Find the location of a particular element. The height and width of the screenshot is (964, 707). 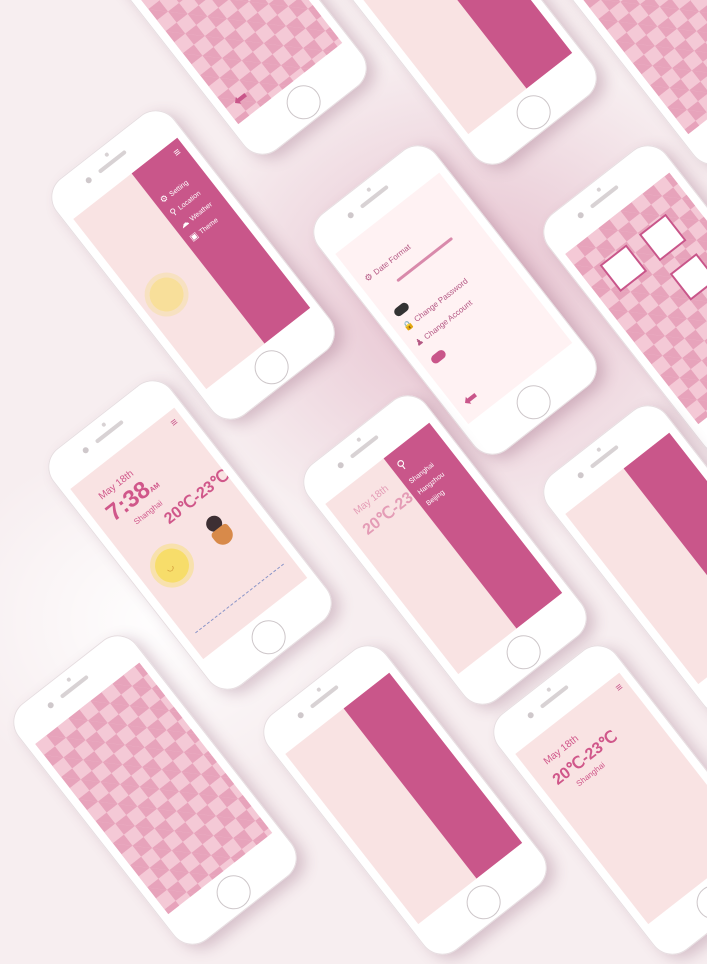

cloud-icon: ☁ is located at coordinates (184, 223).